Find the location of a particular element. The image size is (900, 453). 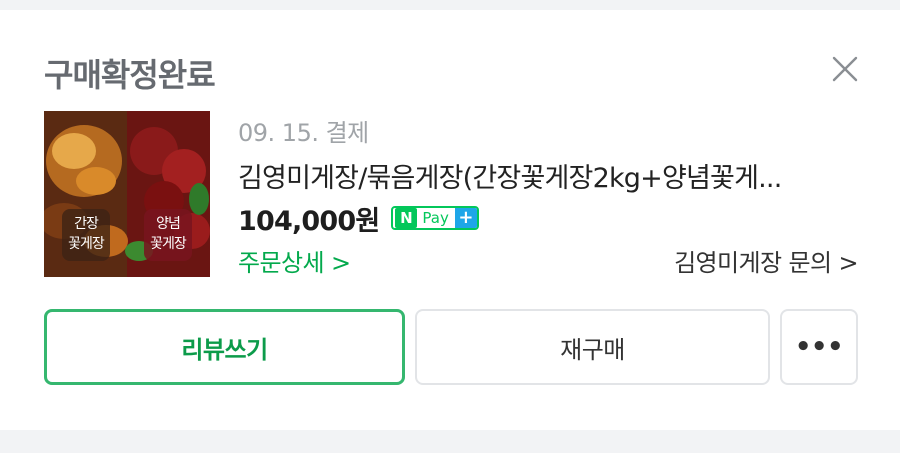

payment-date: 09. 15. 결제 is located at coordinates (303, 133).